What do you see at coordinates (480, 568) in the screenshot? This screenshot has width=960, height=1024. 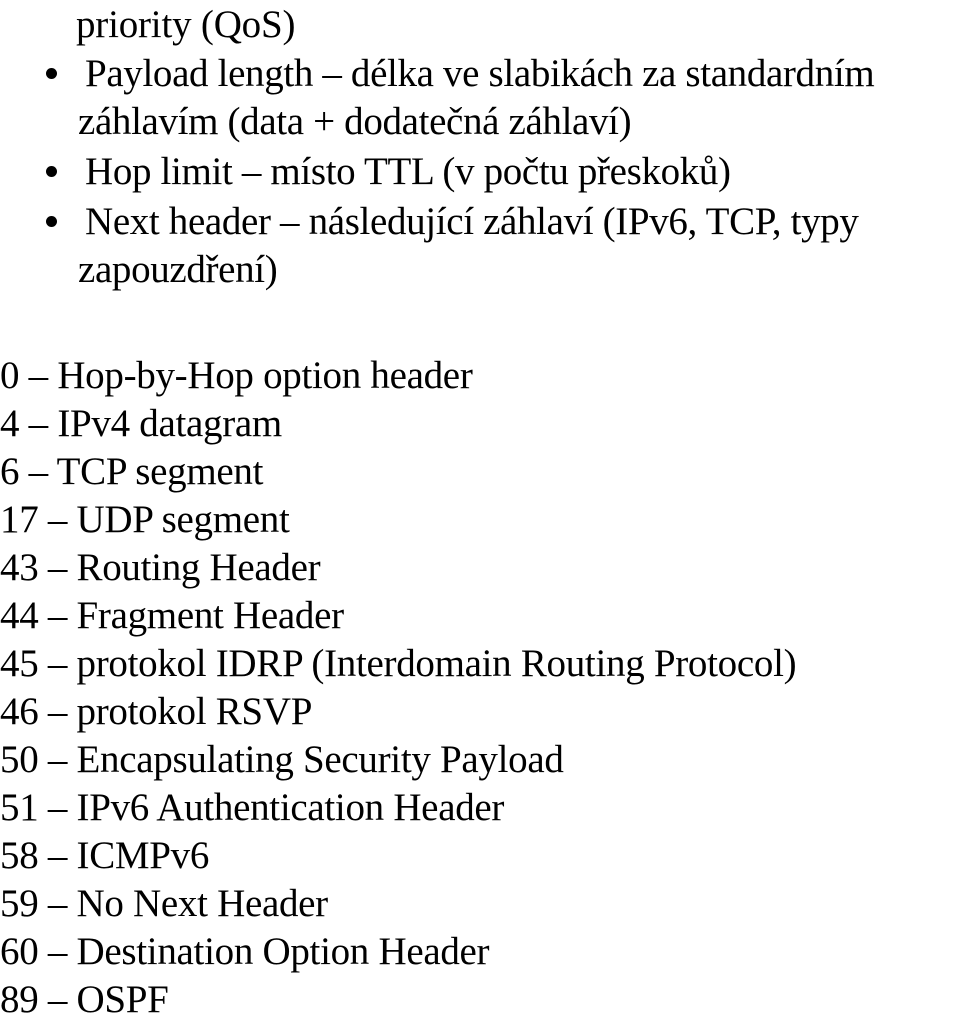 I see `list-item: 43 – Routing Header` at bounding box center [480, 568].